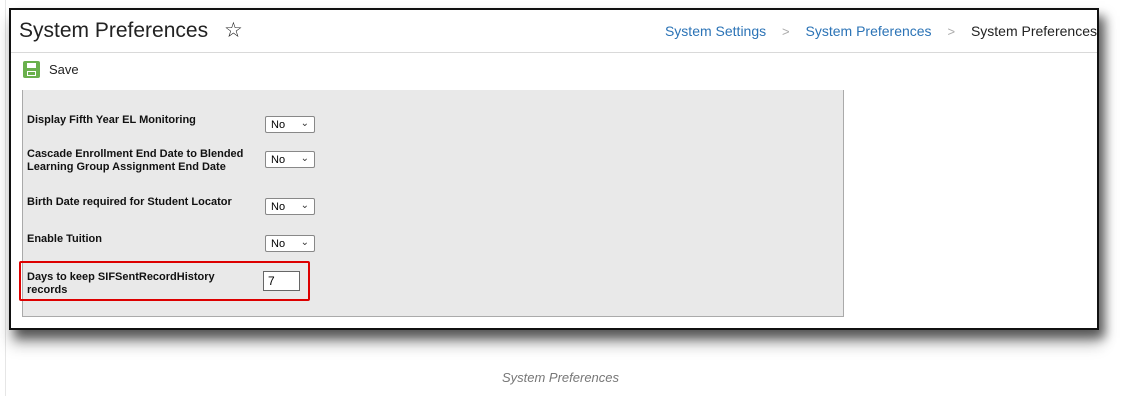  I want to click on star-icon: ☆, so click(233, 30).